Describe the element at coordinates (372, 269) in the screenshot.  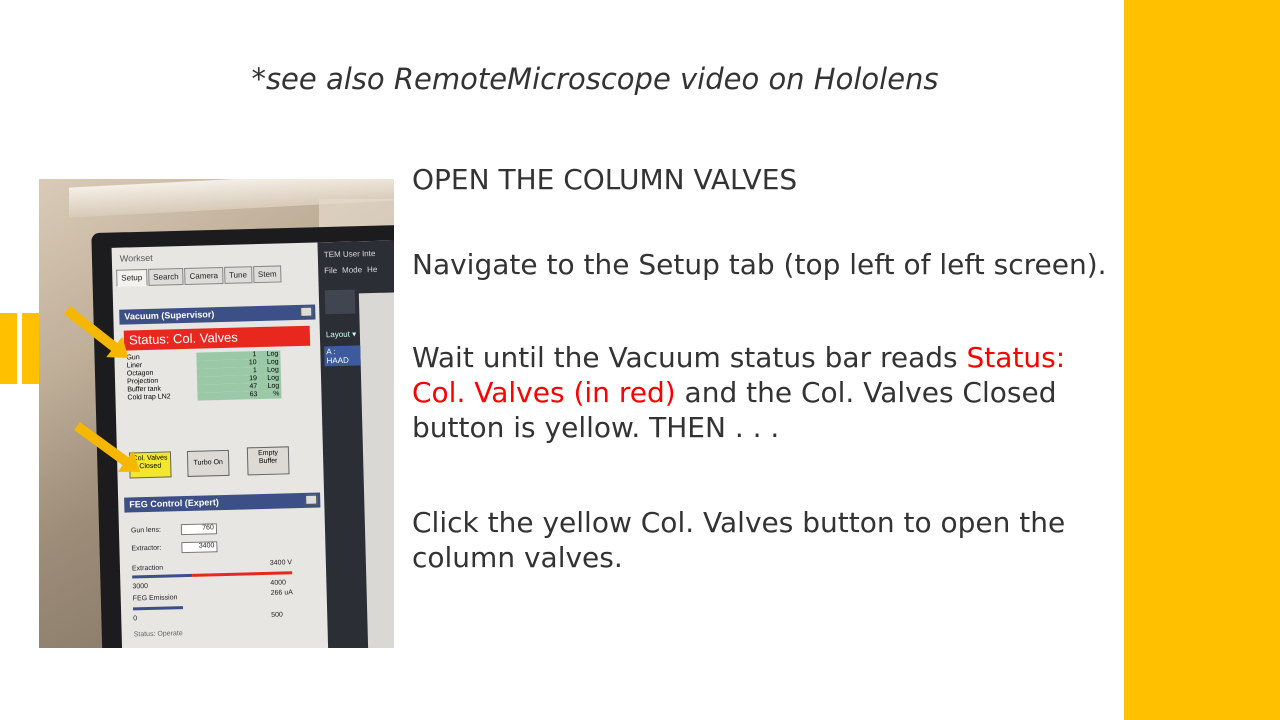
I see `menu-help: He` at that location.